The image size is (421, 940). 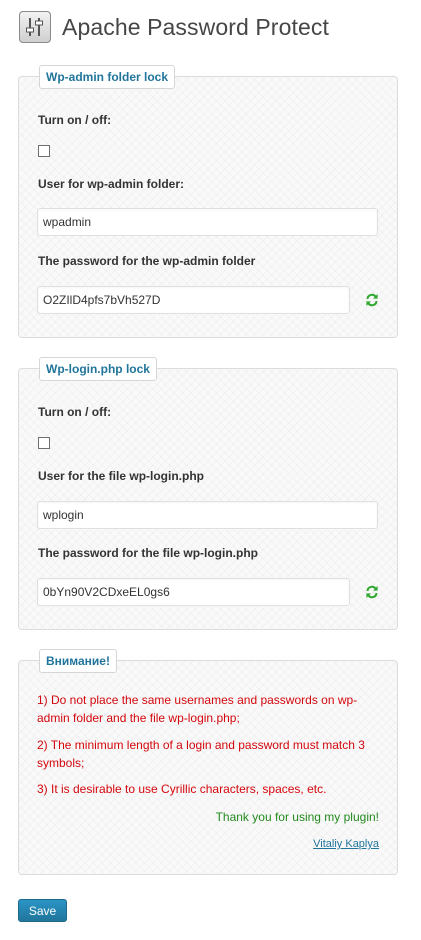 What do you see at coordinates (98, 369) in the screenshot?
I see `login-lock-legend: Wp-login.php lock` at bounding box center [98, 369].